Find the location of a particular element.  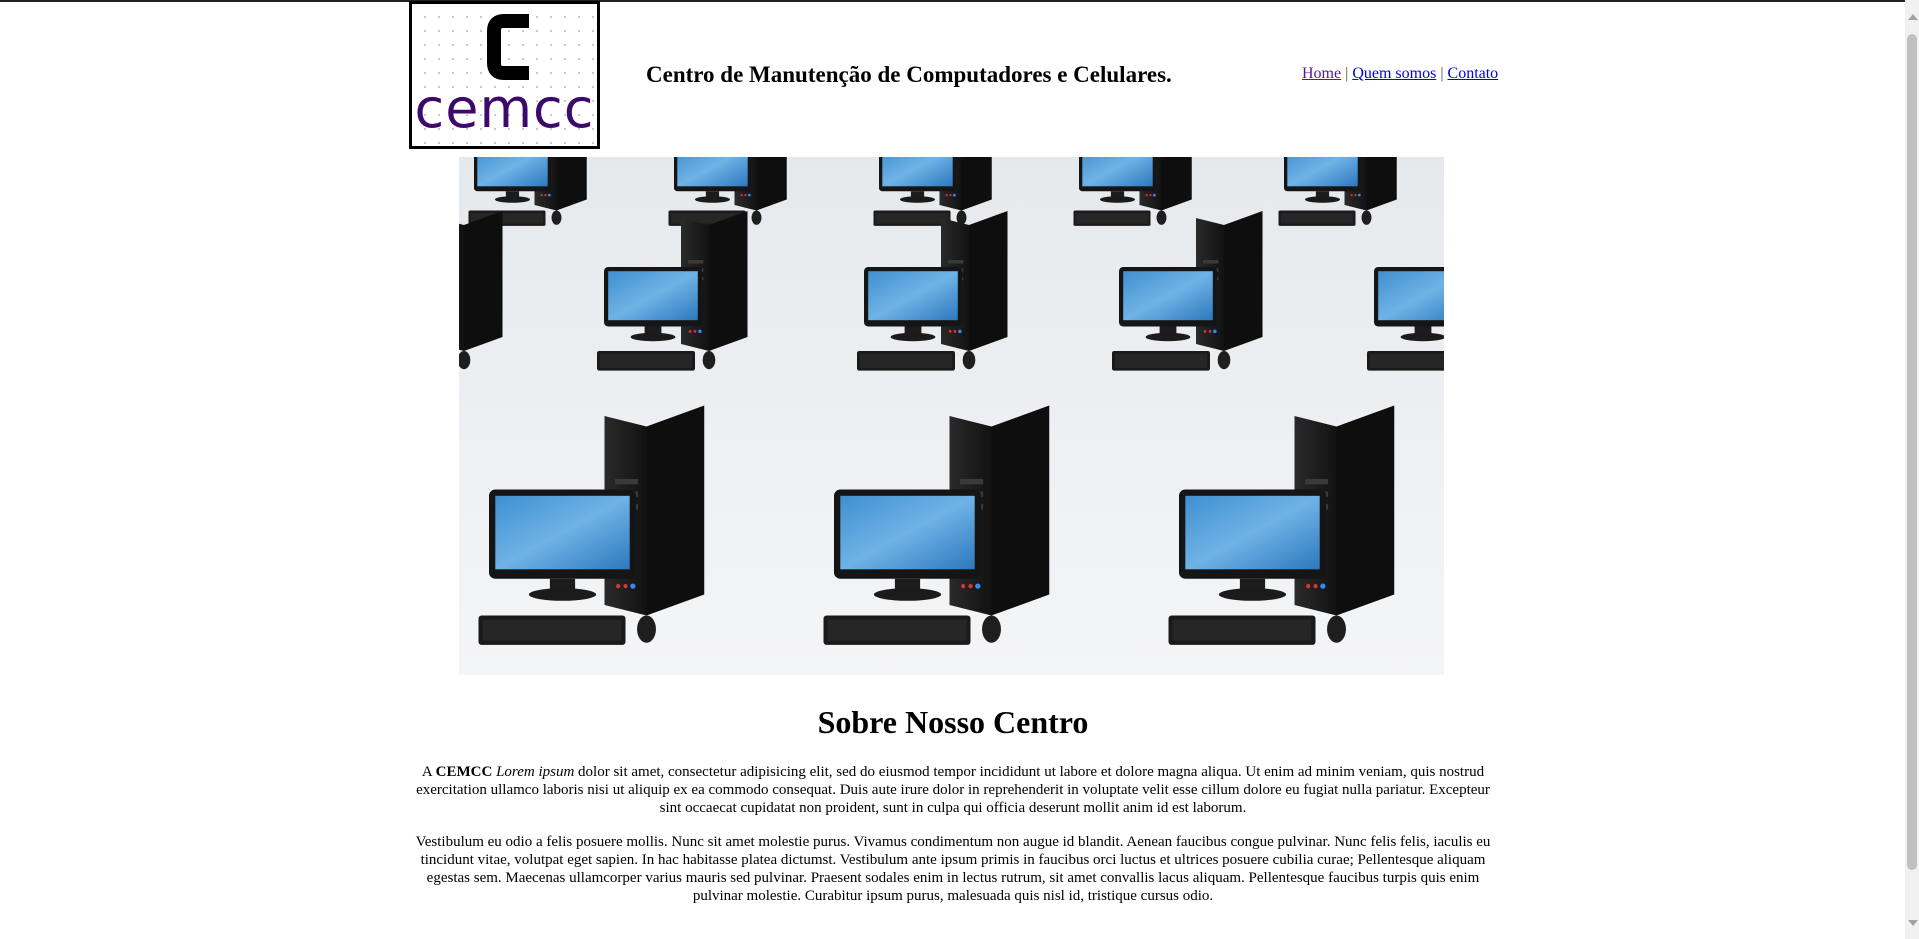

section-heading: Sobre Nosso Centro is located at coordinates (953, 722).